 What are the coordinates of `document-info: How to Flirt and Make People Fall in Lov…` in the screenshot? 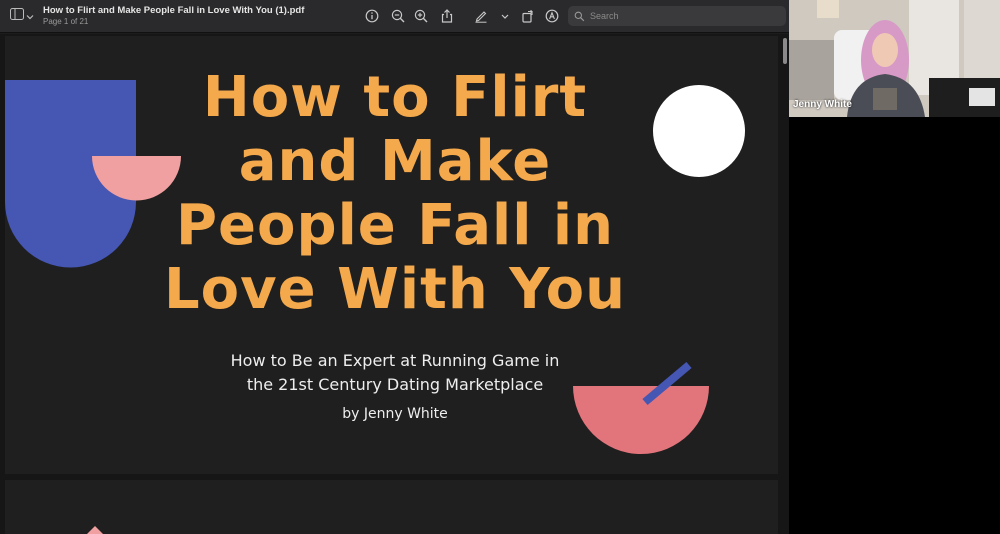 It's located at (173, 15).